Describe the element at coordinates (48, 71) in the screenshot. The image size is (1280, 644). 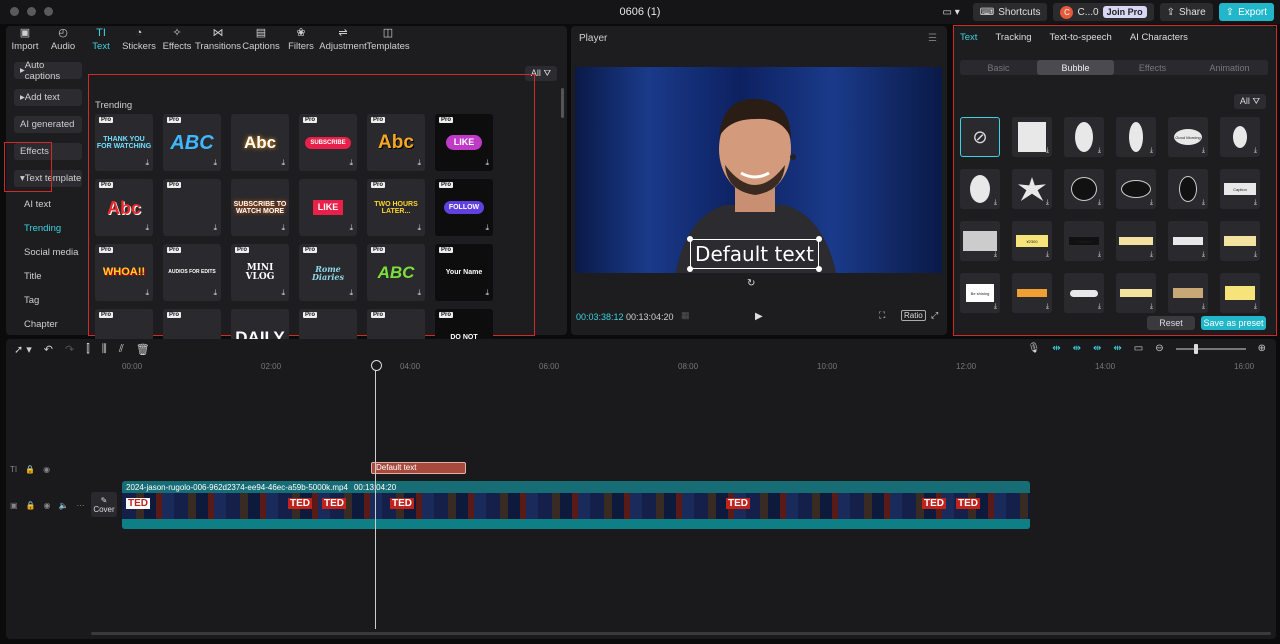
I see `auto-captions-button: ▸ Auto captions` at that location.